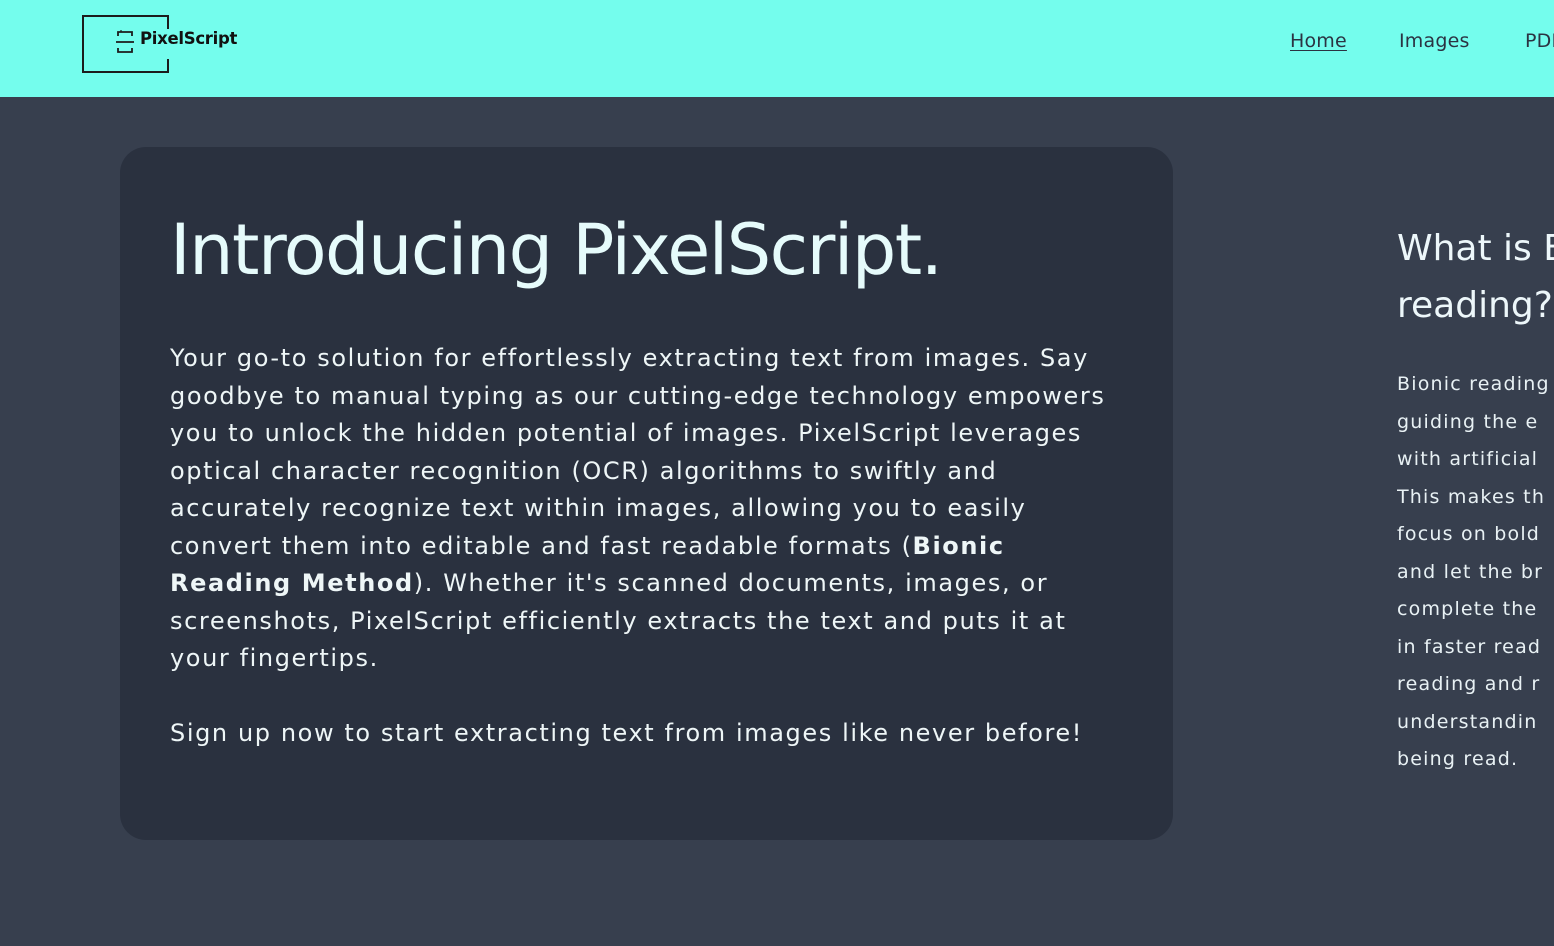 The height and width of the screenshot is (946, 1554). Describe the element at coordinates (1468, 459) in the screenshot. I see `description-line: with artificial` at that location.